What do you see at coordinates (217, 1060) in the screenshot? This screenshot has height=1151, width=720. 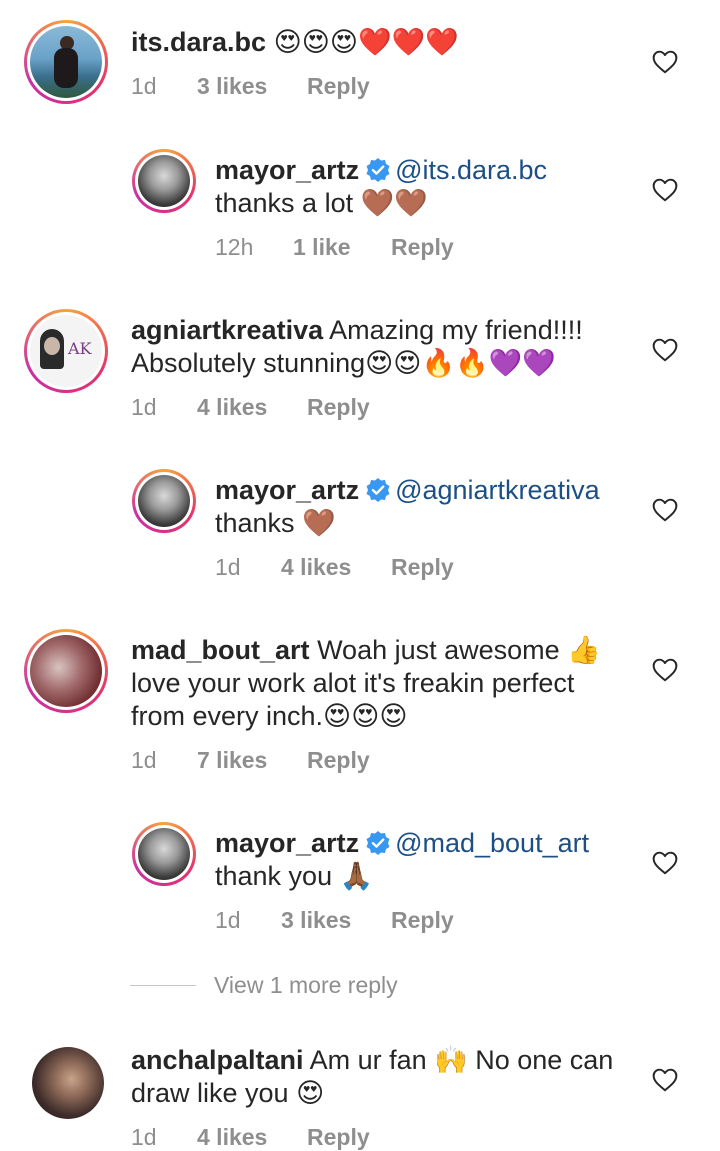 I see `comment-username: anchalpaltani` at bounding box center [217, 1060].